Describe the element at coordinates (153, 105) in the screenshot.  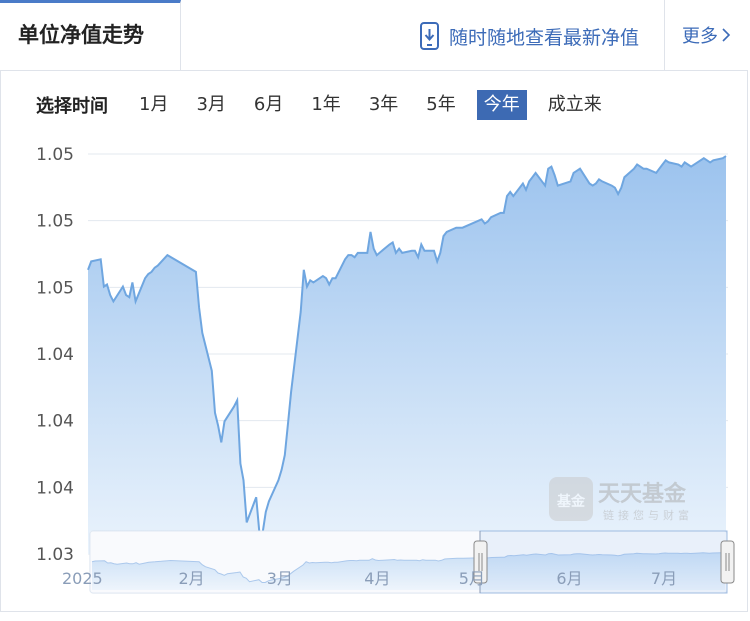
I see `range-button-1m: 1月` at that location.